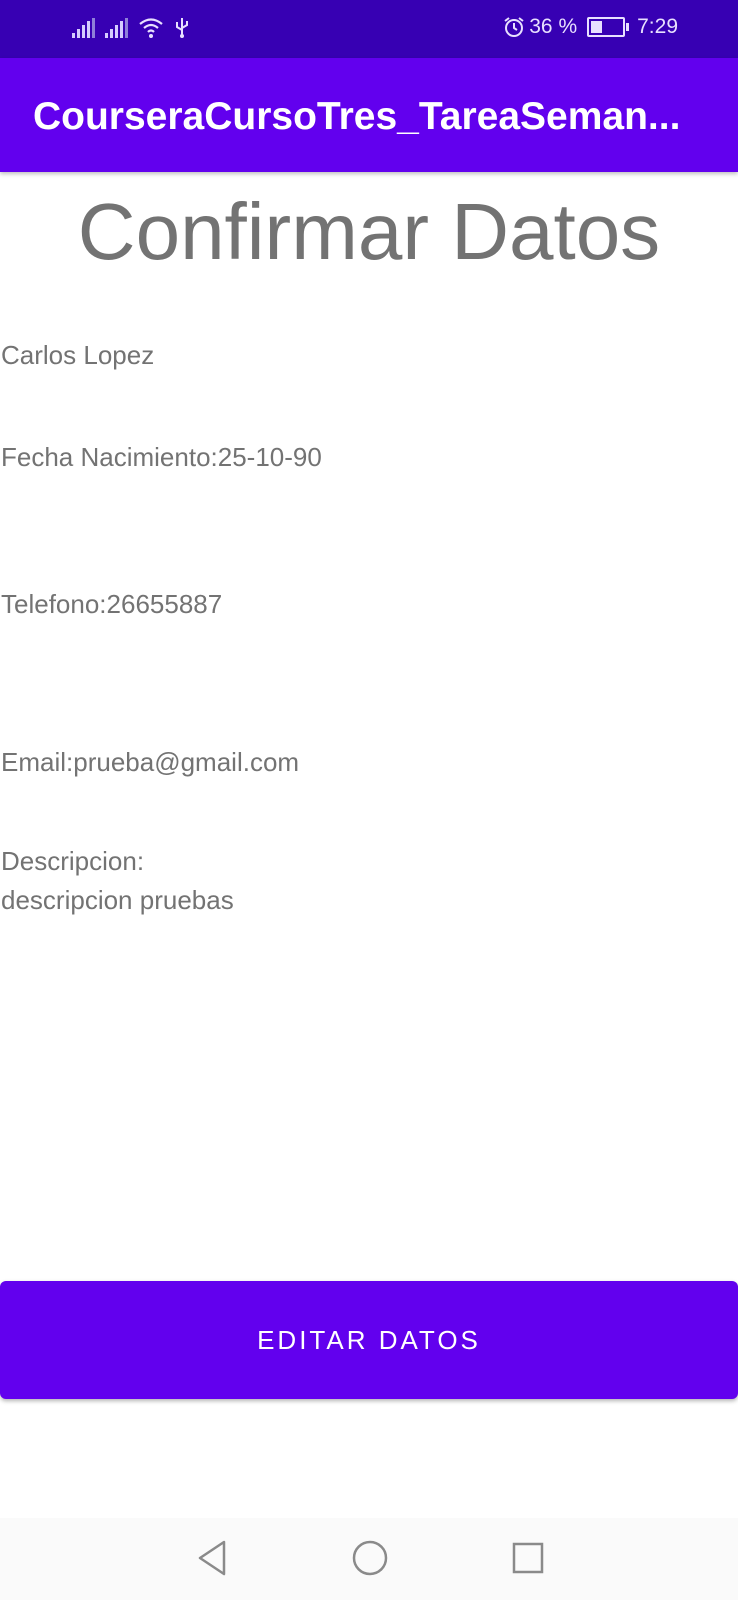 The height and width of the screenshot is (1600, 738). I want to click on email-text: Email:prueba@gmail.com, so click(150, 762).